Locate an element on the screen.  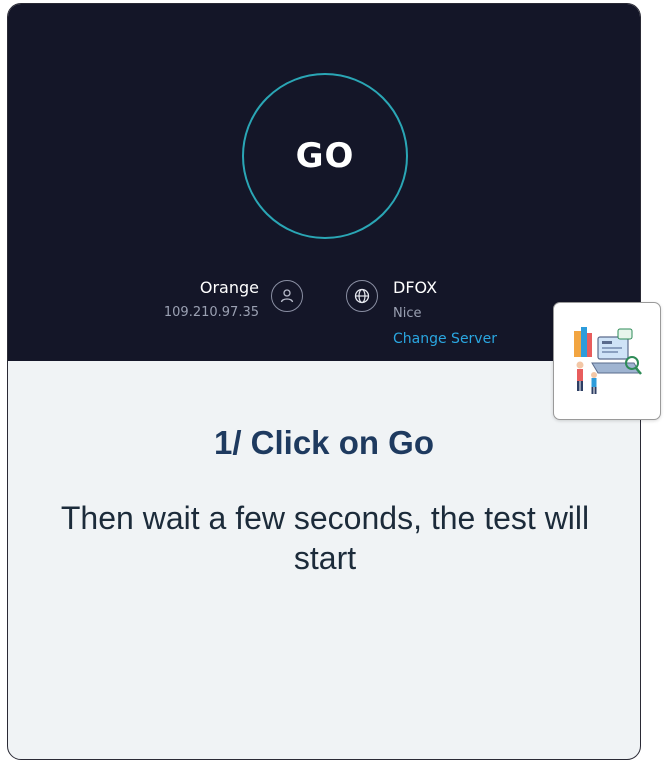
globe-icon is located at coordinates (362, 296).